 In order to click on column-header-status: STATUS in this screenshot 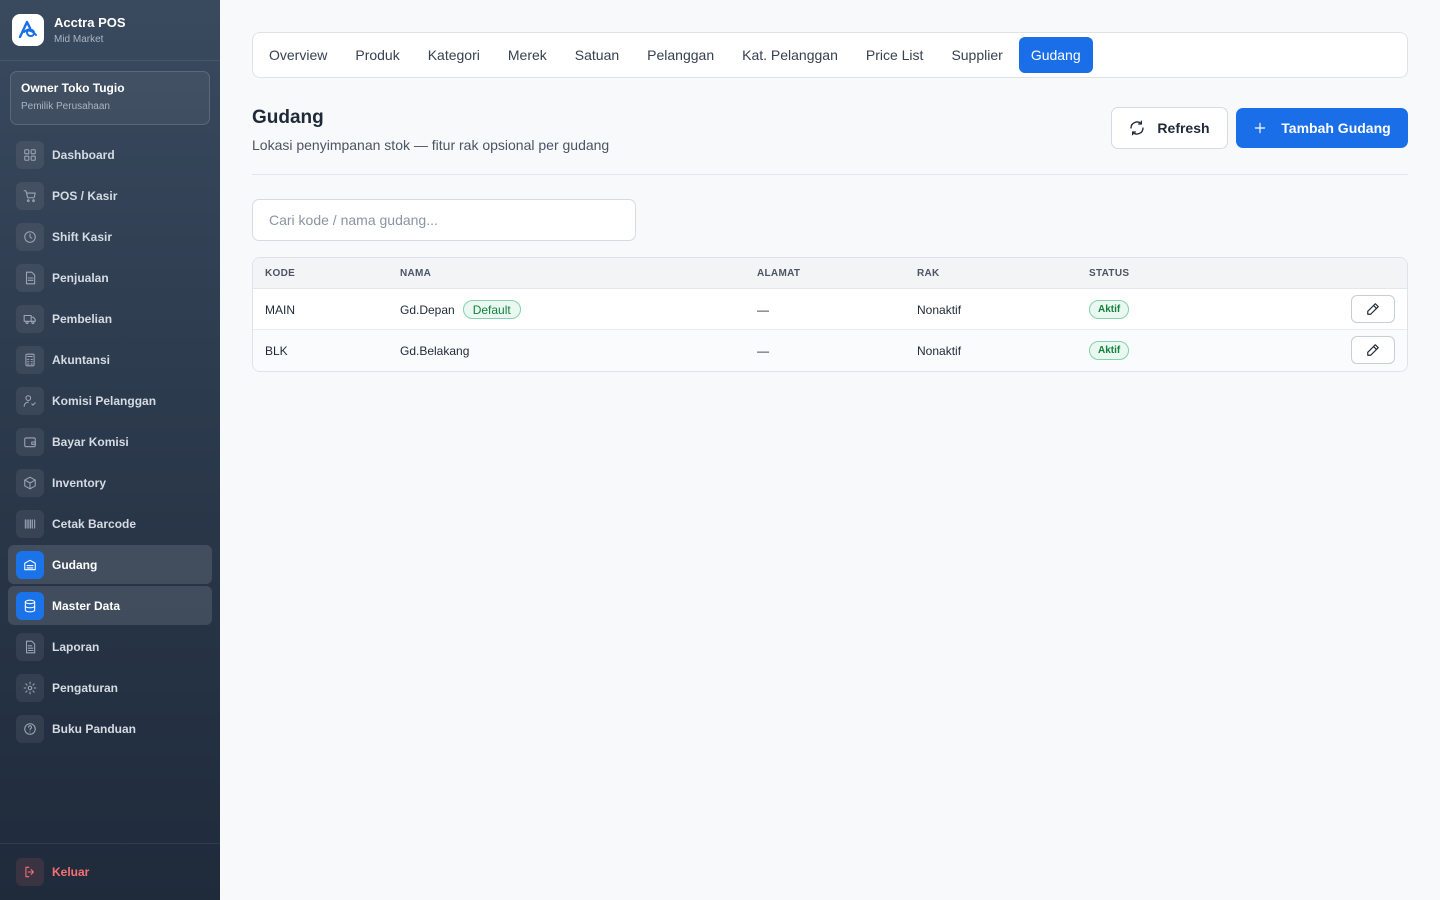, I will do `click(1109, 273)`.